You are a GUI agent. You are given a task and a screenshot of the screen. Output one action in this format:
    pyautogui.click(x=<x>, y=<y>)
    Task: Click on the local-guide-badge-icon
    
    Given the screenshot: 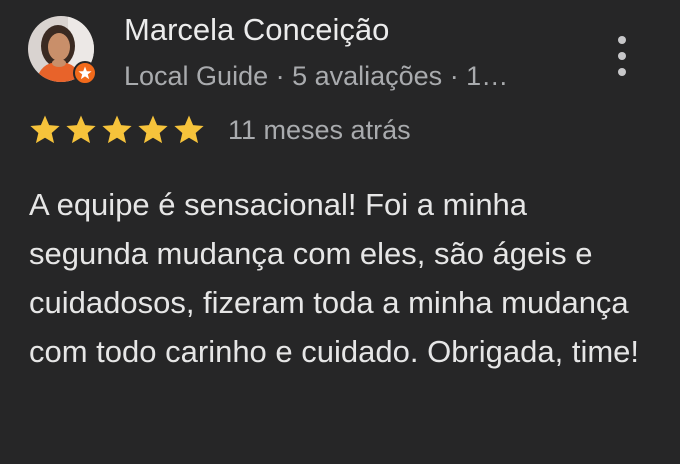 What is the action you would take?
    pyautogui.click(x=85, y=73)
    